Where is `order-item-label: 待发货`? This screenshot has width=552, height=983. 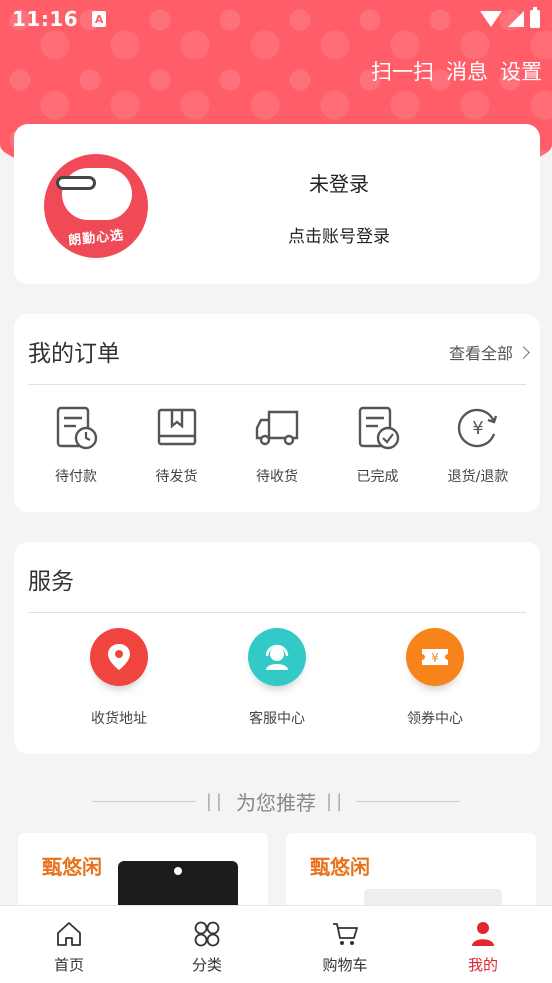
order-item-label: 待发货 is located at coordinates (176, 477).